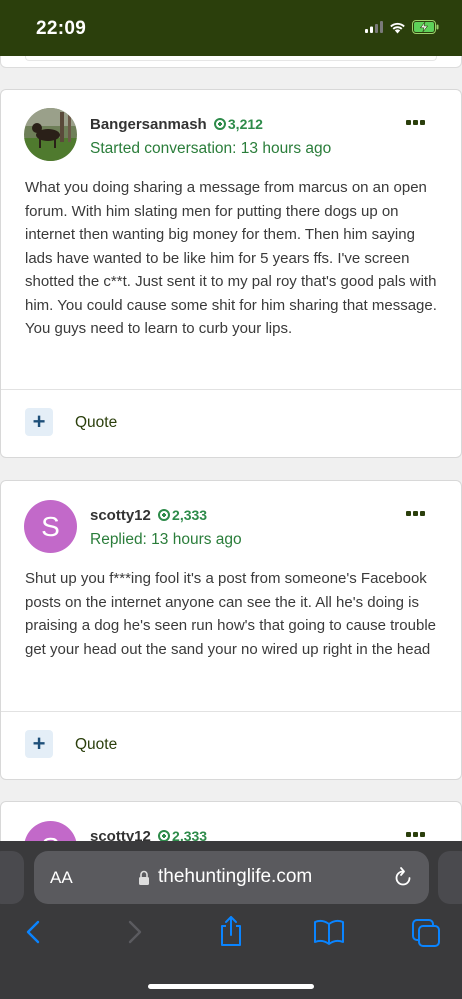  What do you see at coordinates (235, 877) in the screenshot?
I see `url-domain: thehuntinglife.com` at bounding box center [235, 877].